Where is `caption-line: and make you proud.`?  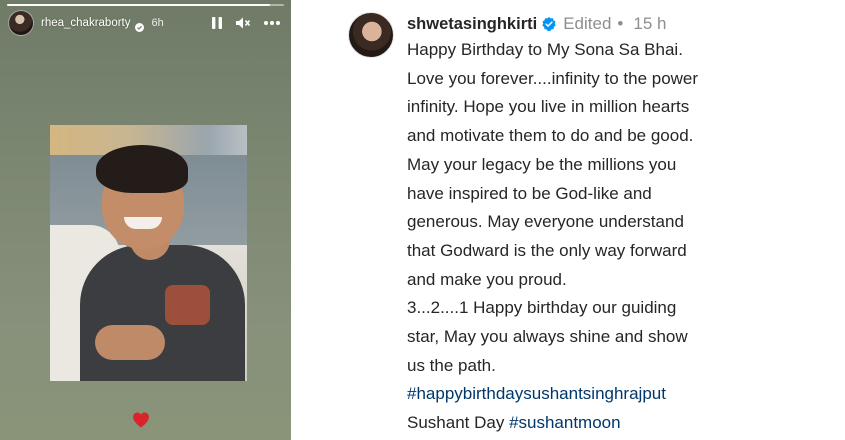 caption-line: and make you proud. is located at coordinates (487, 279).